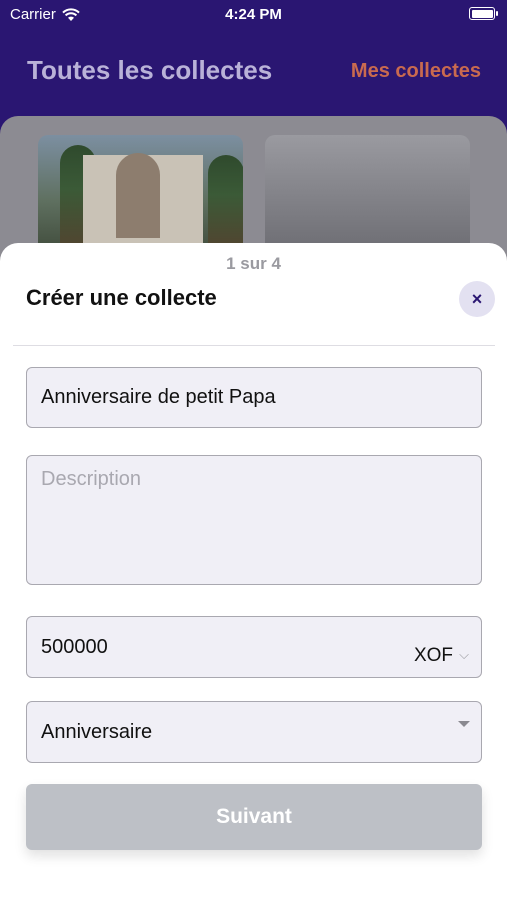 The image size is (507, 900). What do you see at coordinates (158, 397) in the screenshot?
I see `collection-name-value: Anniversaire de petit Papa` at bounding box center [158, 397].